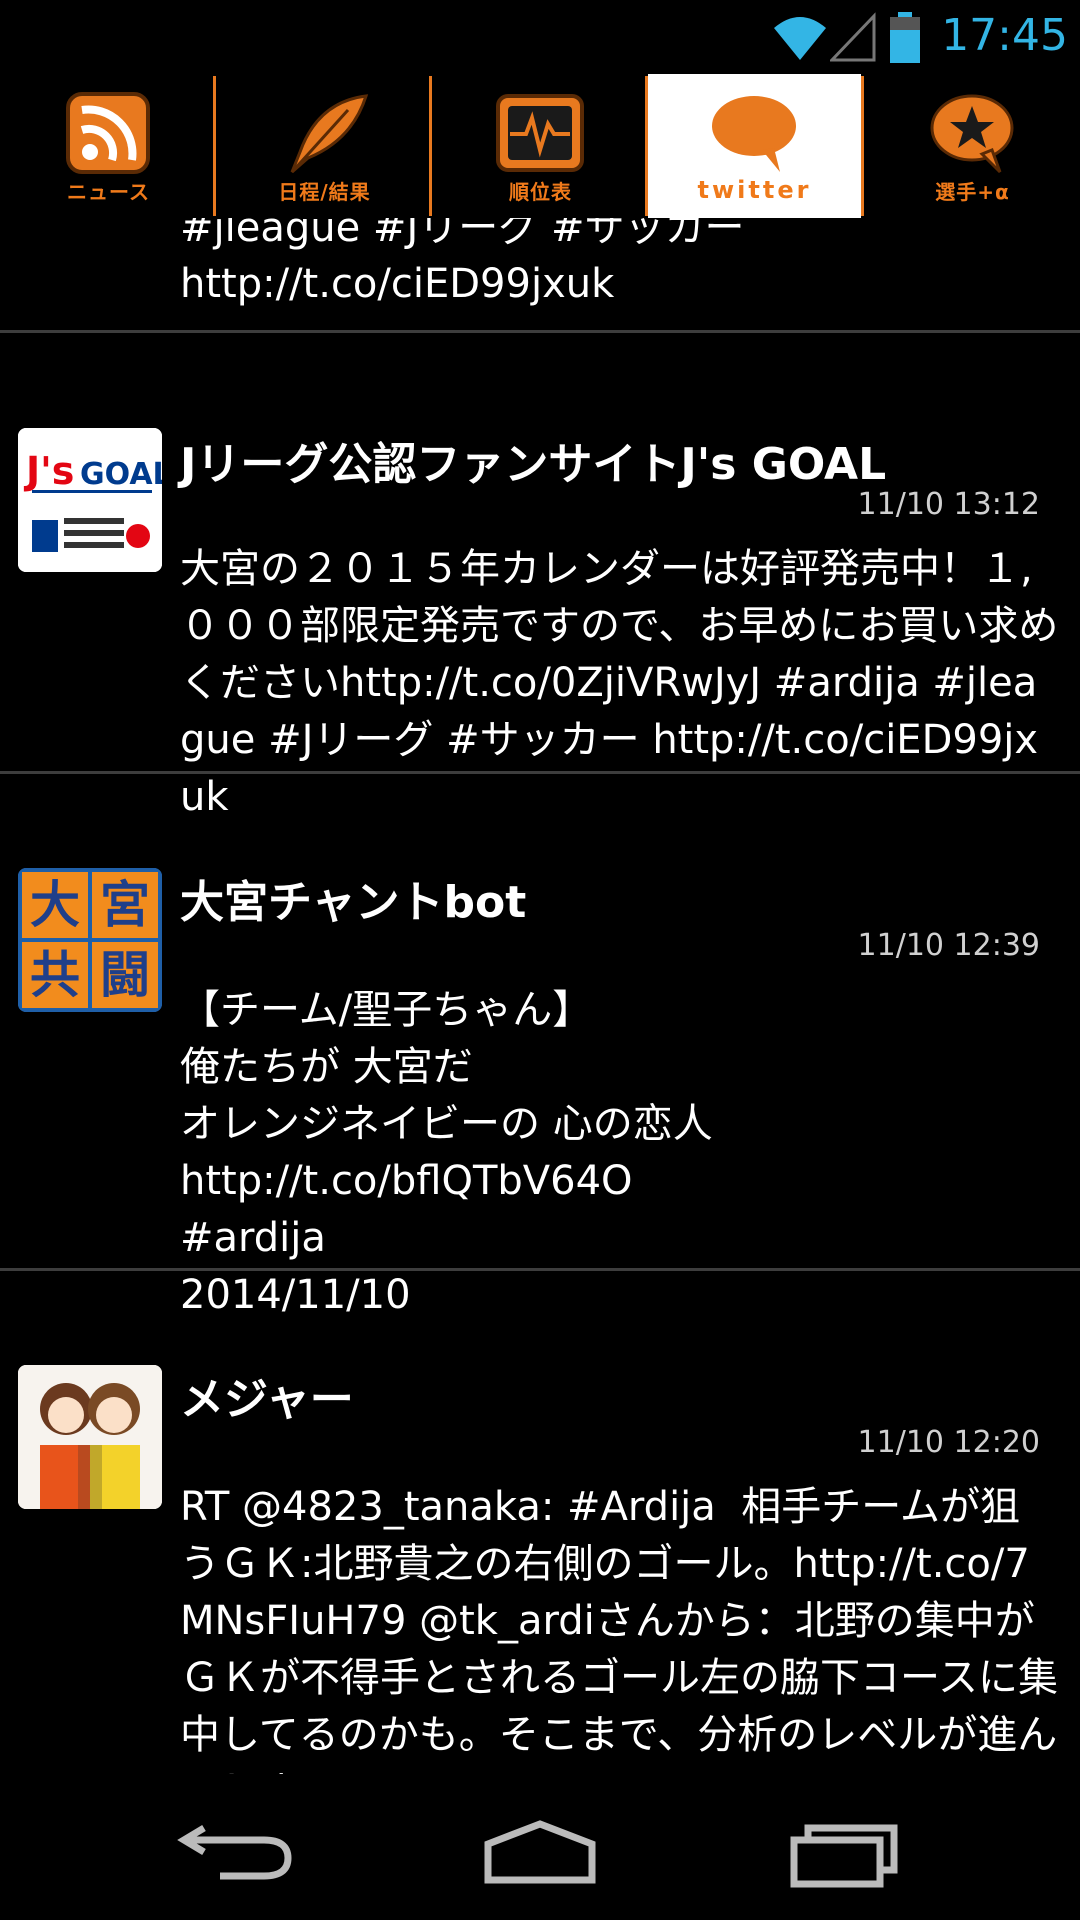 The image size is (1080, 1920). What do you see at coordinates (540, 37) in the screenshot?
I see `status-bar: 17:45` at bounding box center [540, 37].